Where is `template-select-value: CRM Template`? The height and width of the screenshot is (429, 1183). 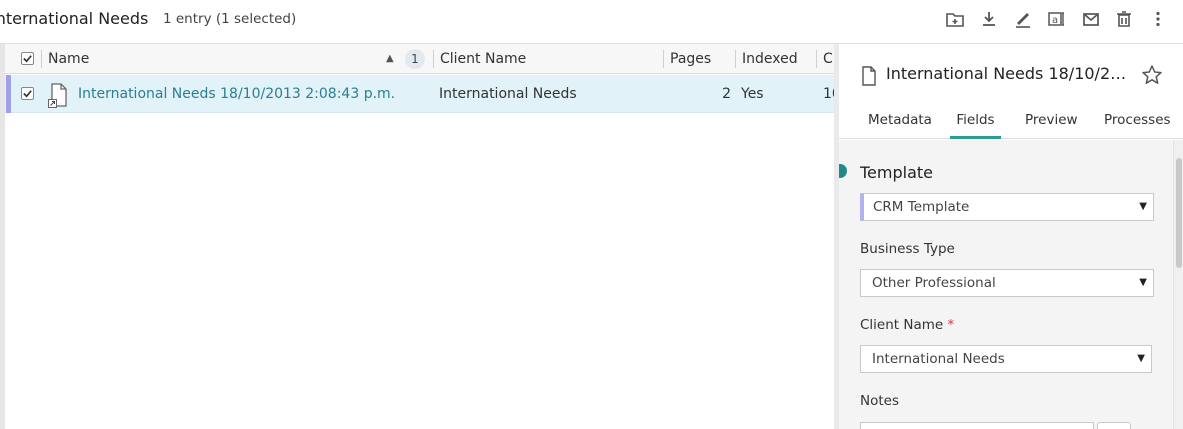
template-select-value: CRM Template is located at coordinates (921, 207).